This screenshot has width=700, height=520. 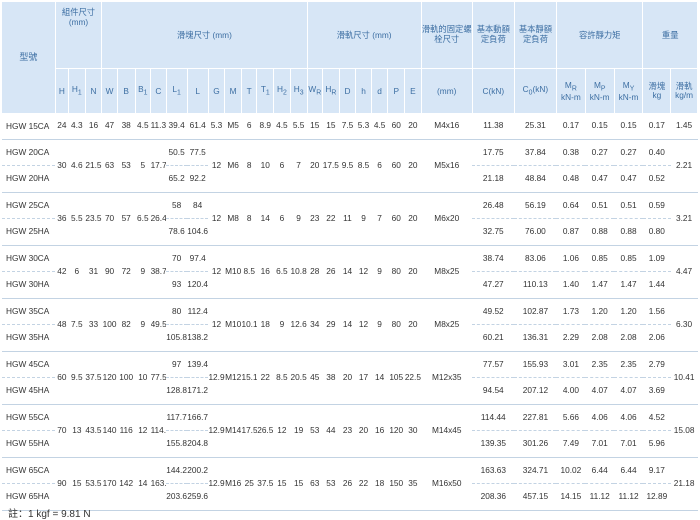 What do you see at coordinates (198, 90) in the screenshot?
I see `subheader-l: L` at bounding box center [198, 90].